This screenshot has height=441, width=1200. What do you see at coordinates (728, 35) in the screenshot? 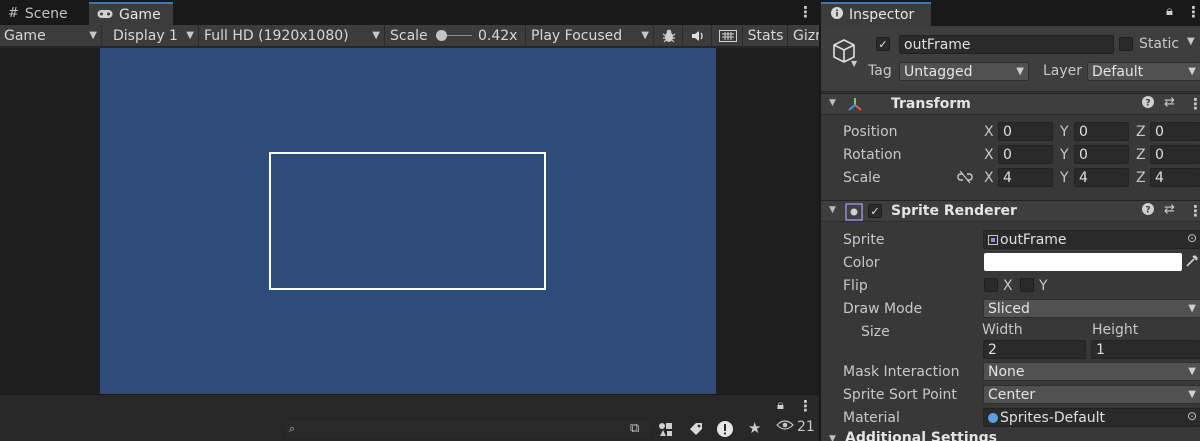
I see `keyboard-icon` at bounding box center [728, 35].